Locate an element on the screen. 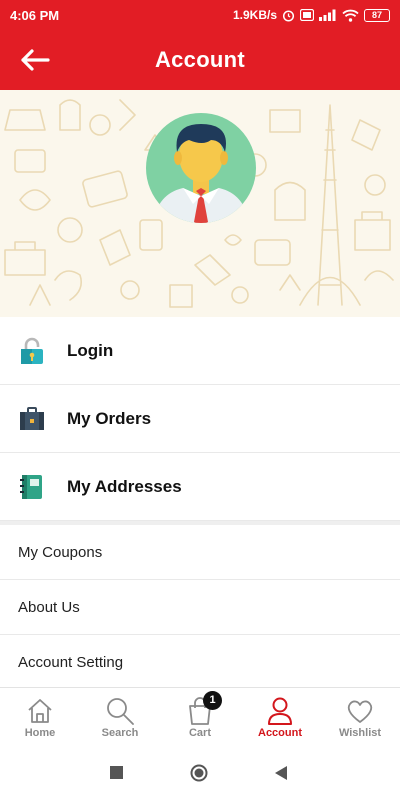 The image size is (400, 800). page-title: Account is located at coordinates (200, 59).